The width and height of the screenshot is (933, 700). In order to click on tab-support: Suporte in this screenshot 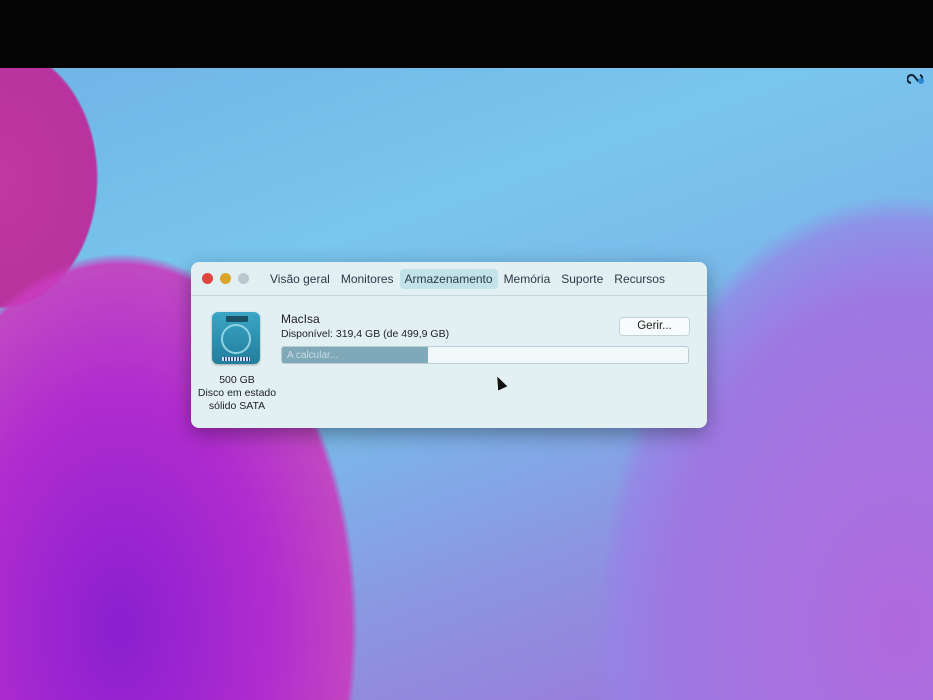, I will do `click(582, 279)`.